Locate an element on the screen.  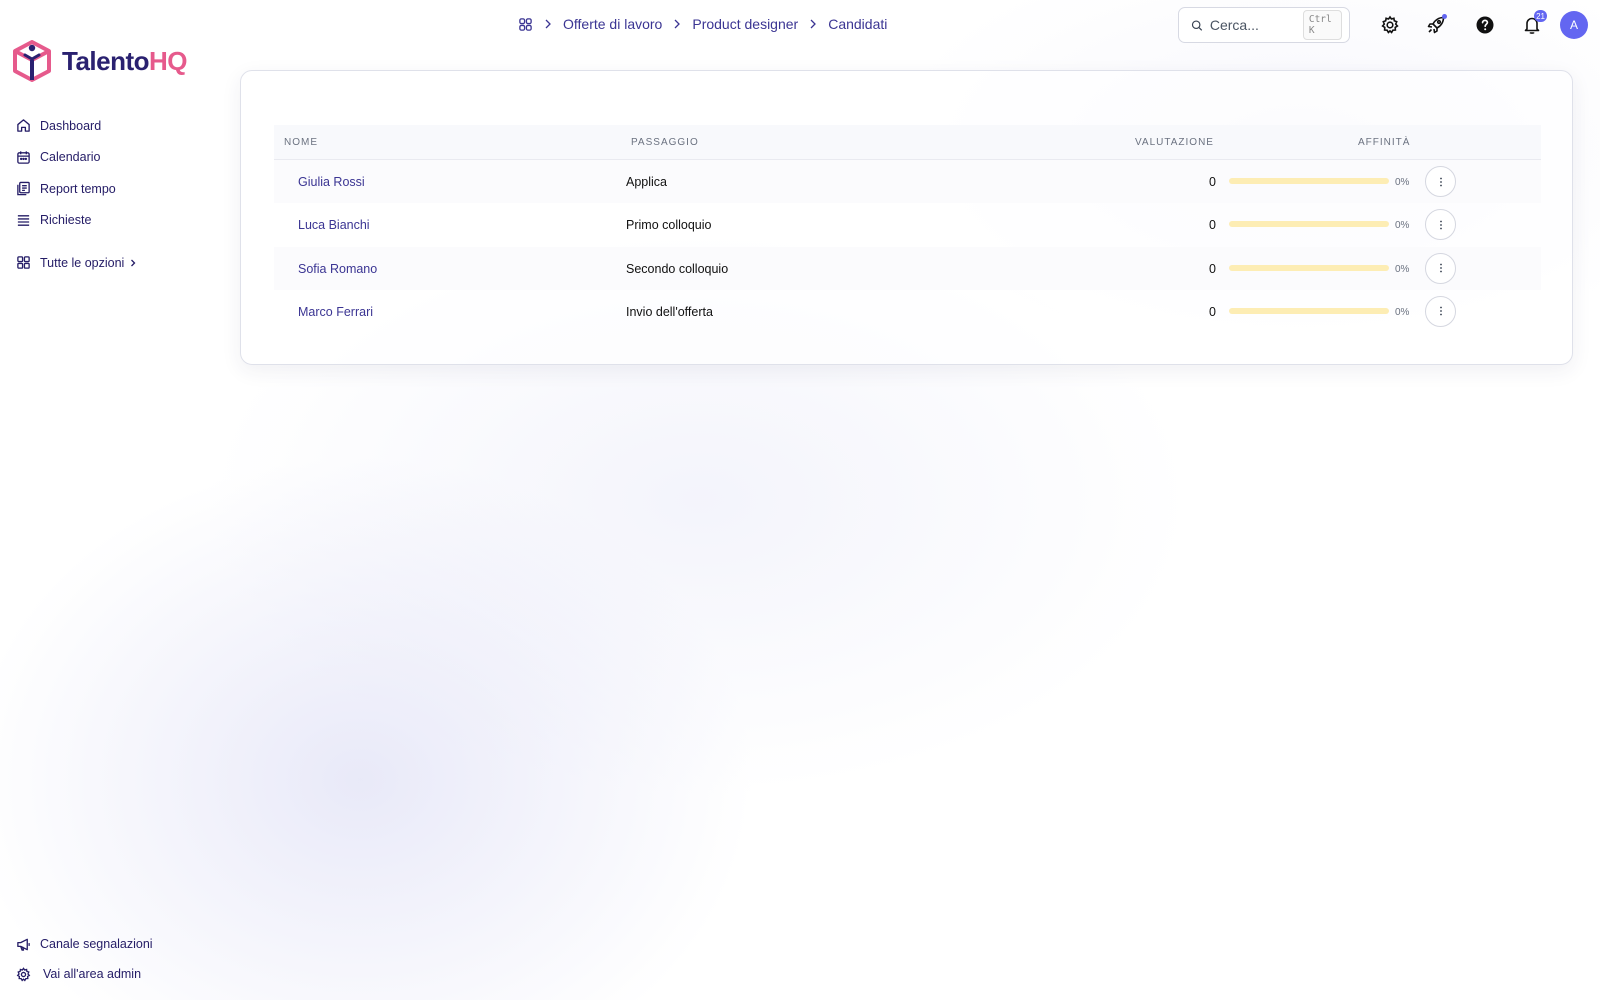
logo-text: TalentoHQ is located at coordinates (125, 61).